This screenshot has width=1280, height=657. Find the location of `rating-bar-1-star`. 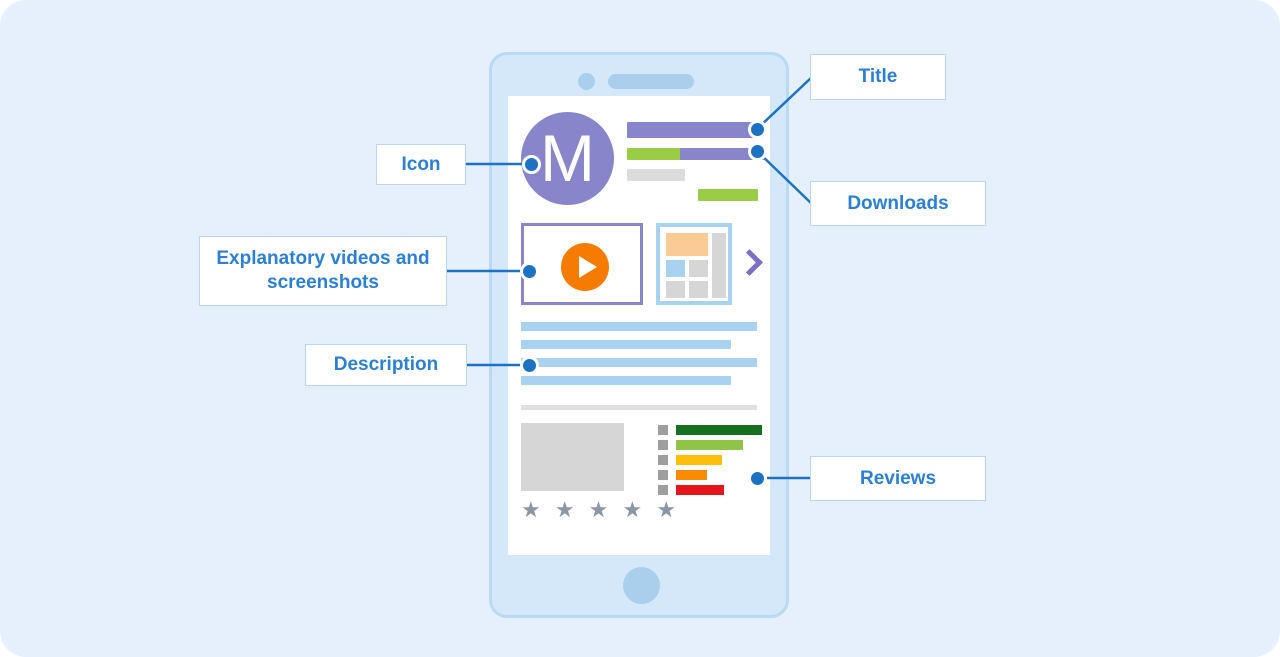

rating-bar-1-star is located at coordinates (700, 490).